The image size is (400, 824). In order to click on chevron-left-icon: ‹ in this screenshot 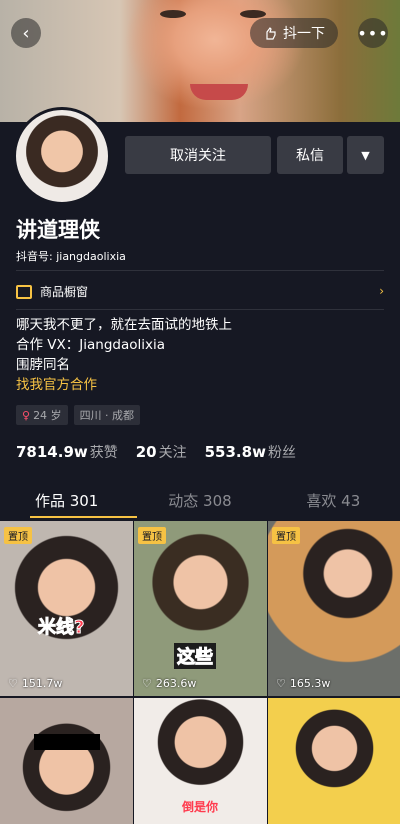, I will do `click(26, 33)`.